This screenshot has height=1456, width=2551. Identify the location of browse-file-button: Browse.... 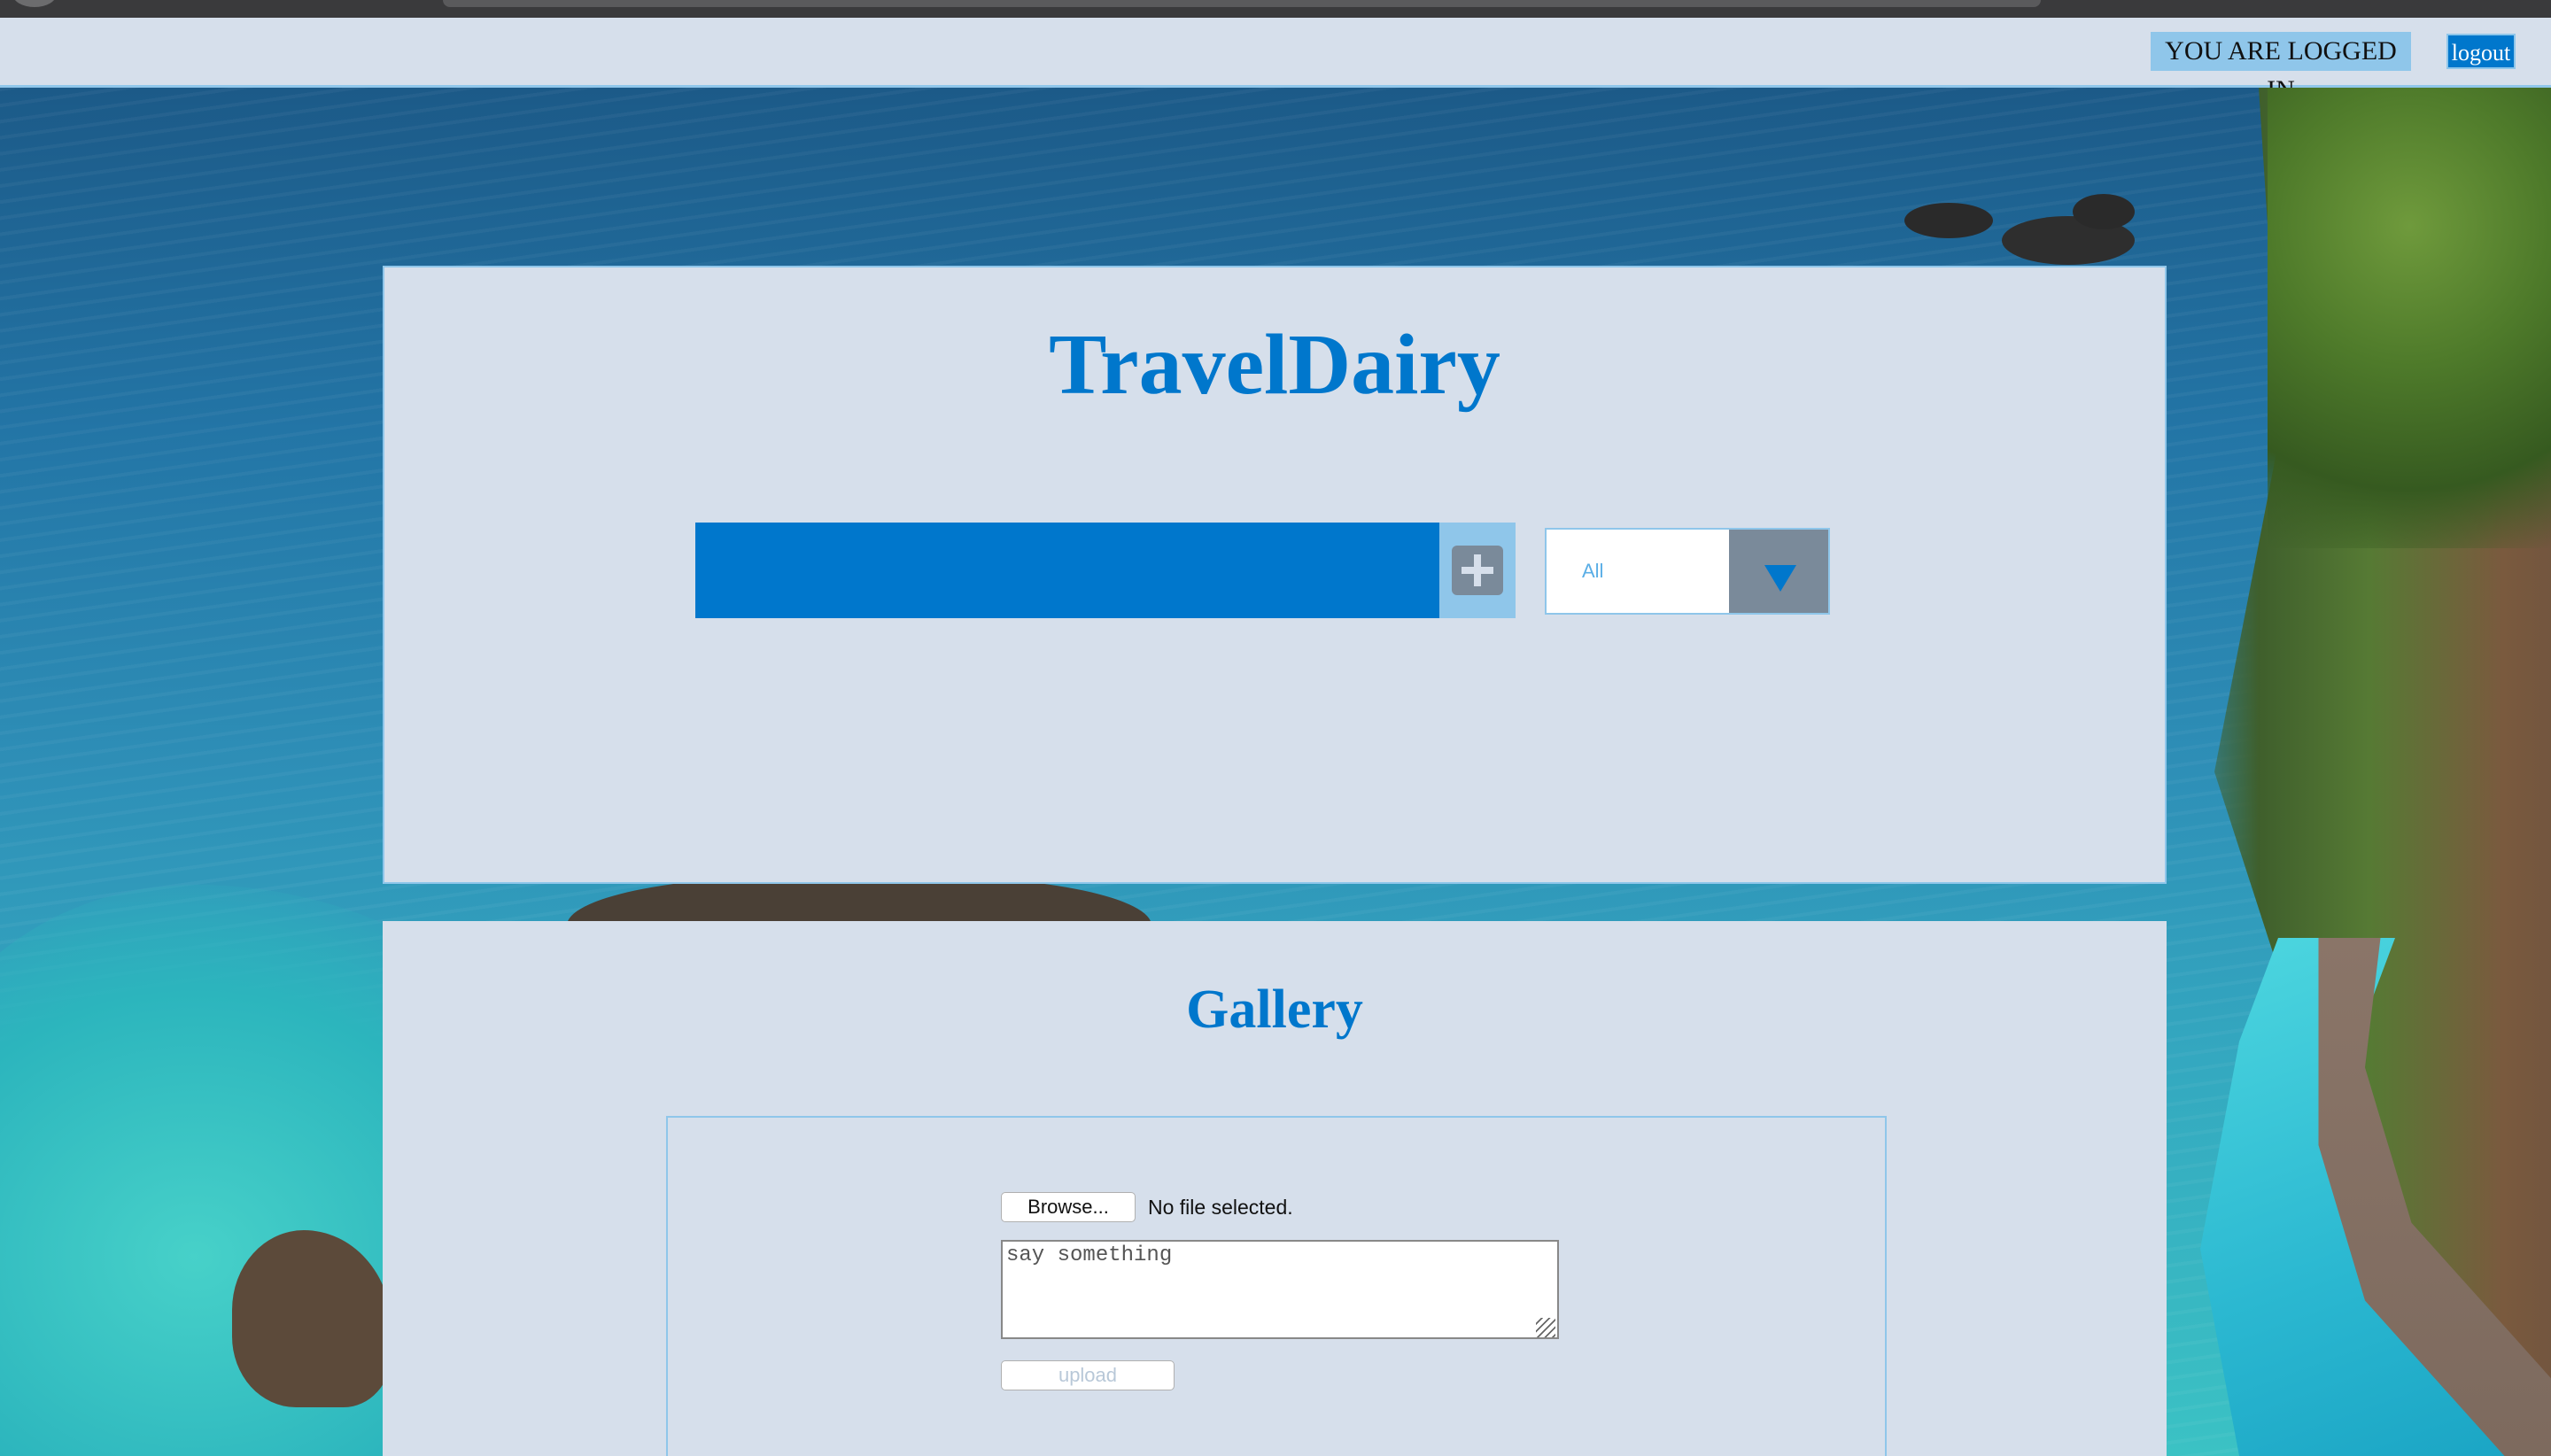
(1069, 1207).